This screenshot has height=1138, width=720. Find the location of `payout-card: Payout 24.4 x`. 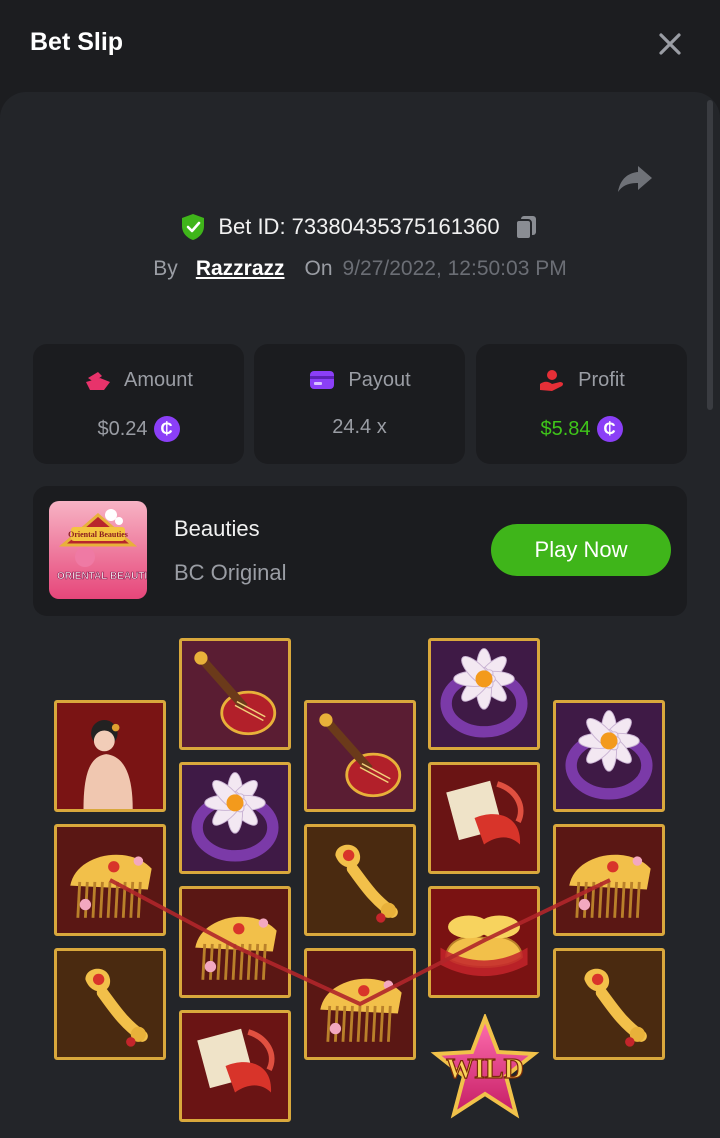

payout-card: Payout 24.4 x is located at coordinates (359, 404).